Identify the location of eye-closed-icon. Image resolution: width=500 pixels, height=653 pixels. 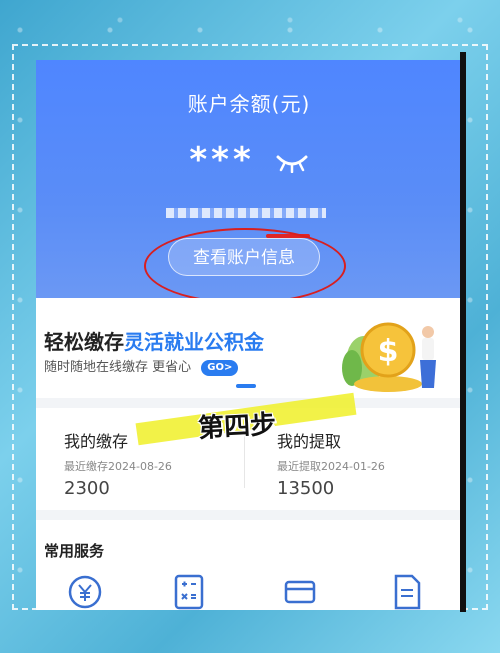
(292, 162).